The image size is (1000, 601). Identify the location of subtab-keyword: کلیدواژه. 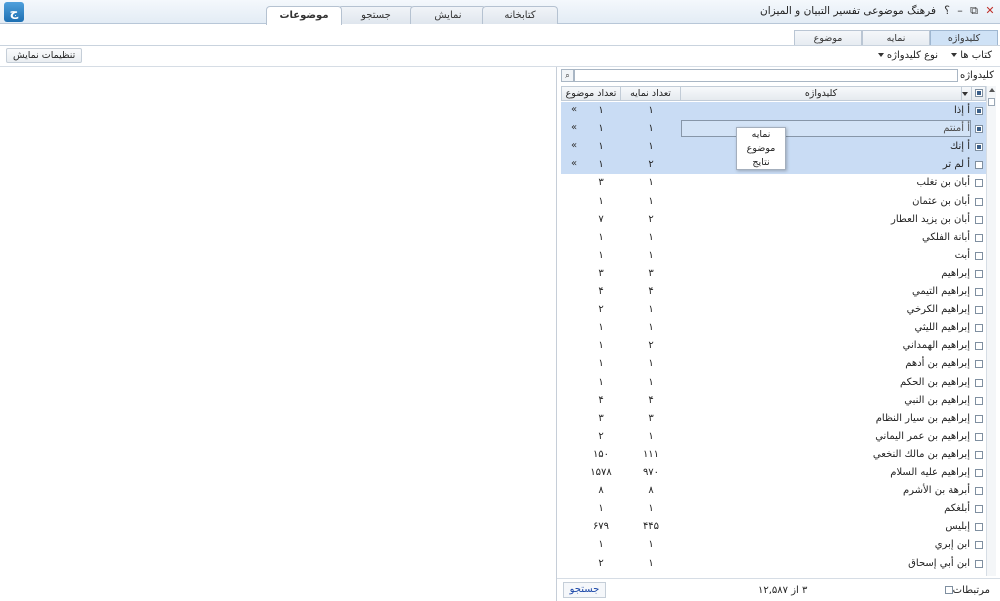
(964, 38).